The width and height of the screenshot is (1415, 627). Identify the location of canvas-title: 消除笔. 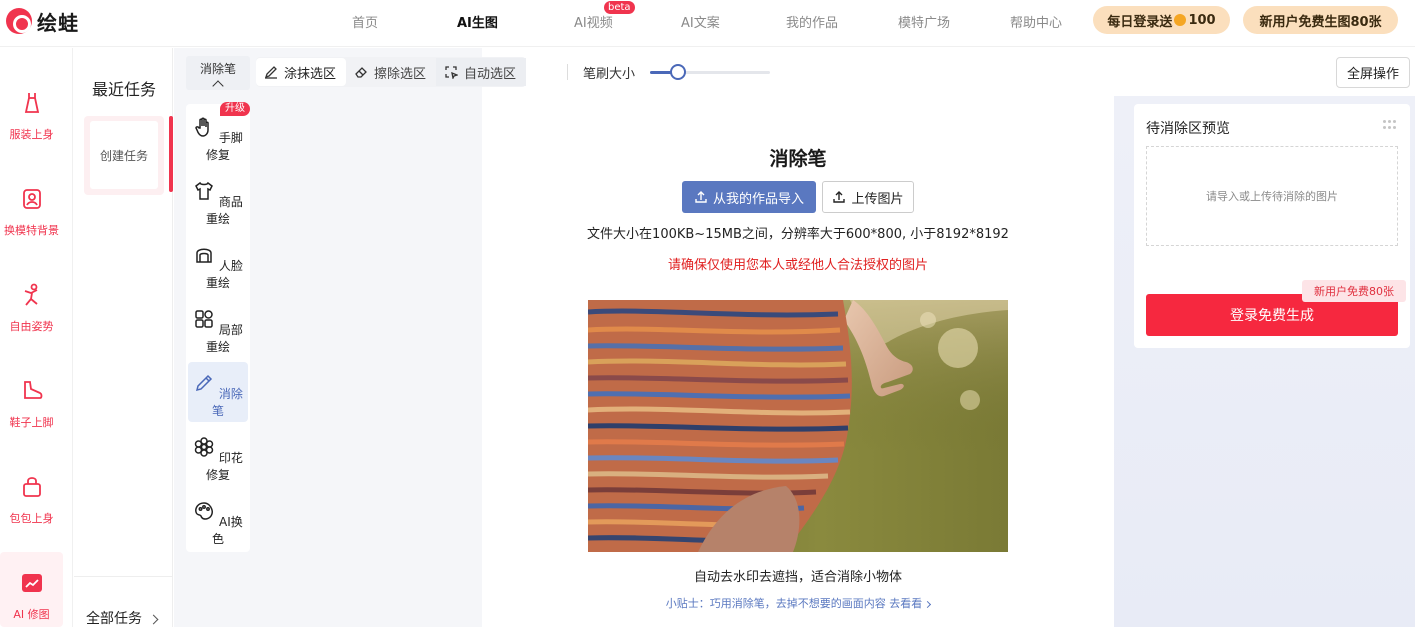
(798, 159).